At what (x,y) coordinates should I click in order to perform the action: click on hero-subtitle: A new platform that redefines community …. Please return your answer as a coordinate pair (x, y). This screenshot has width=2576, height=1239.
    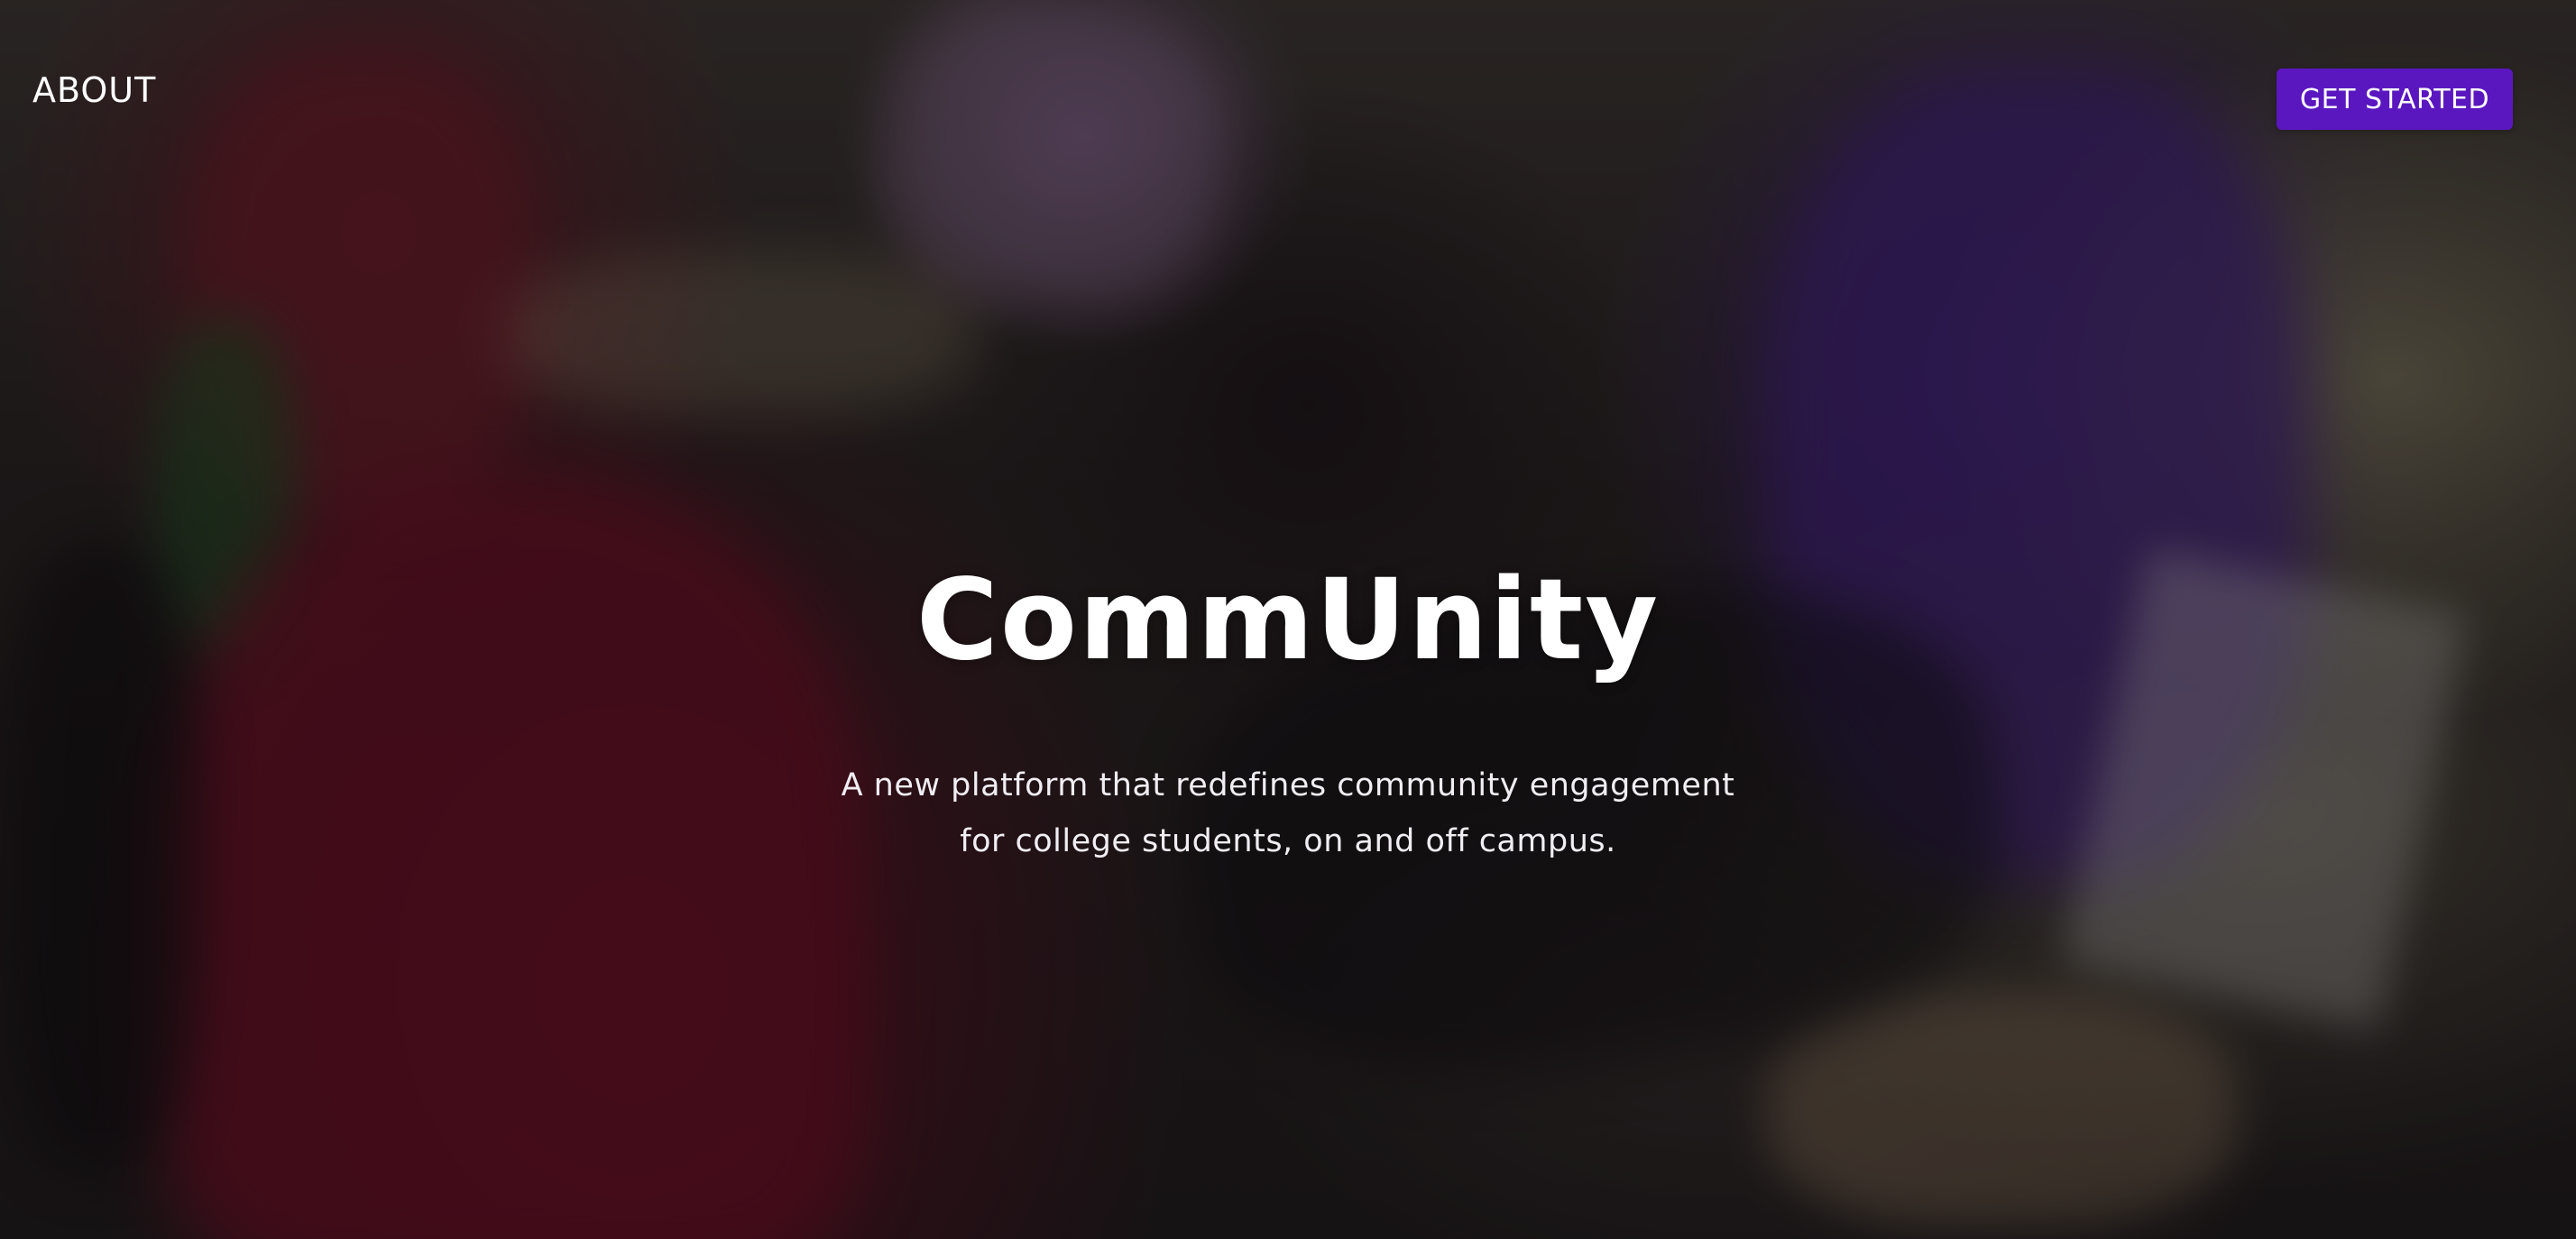
    Looking at the image, I should click on (1288, 813).